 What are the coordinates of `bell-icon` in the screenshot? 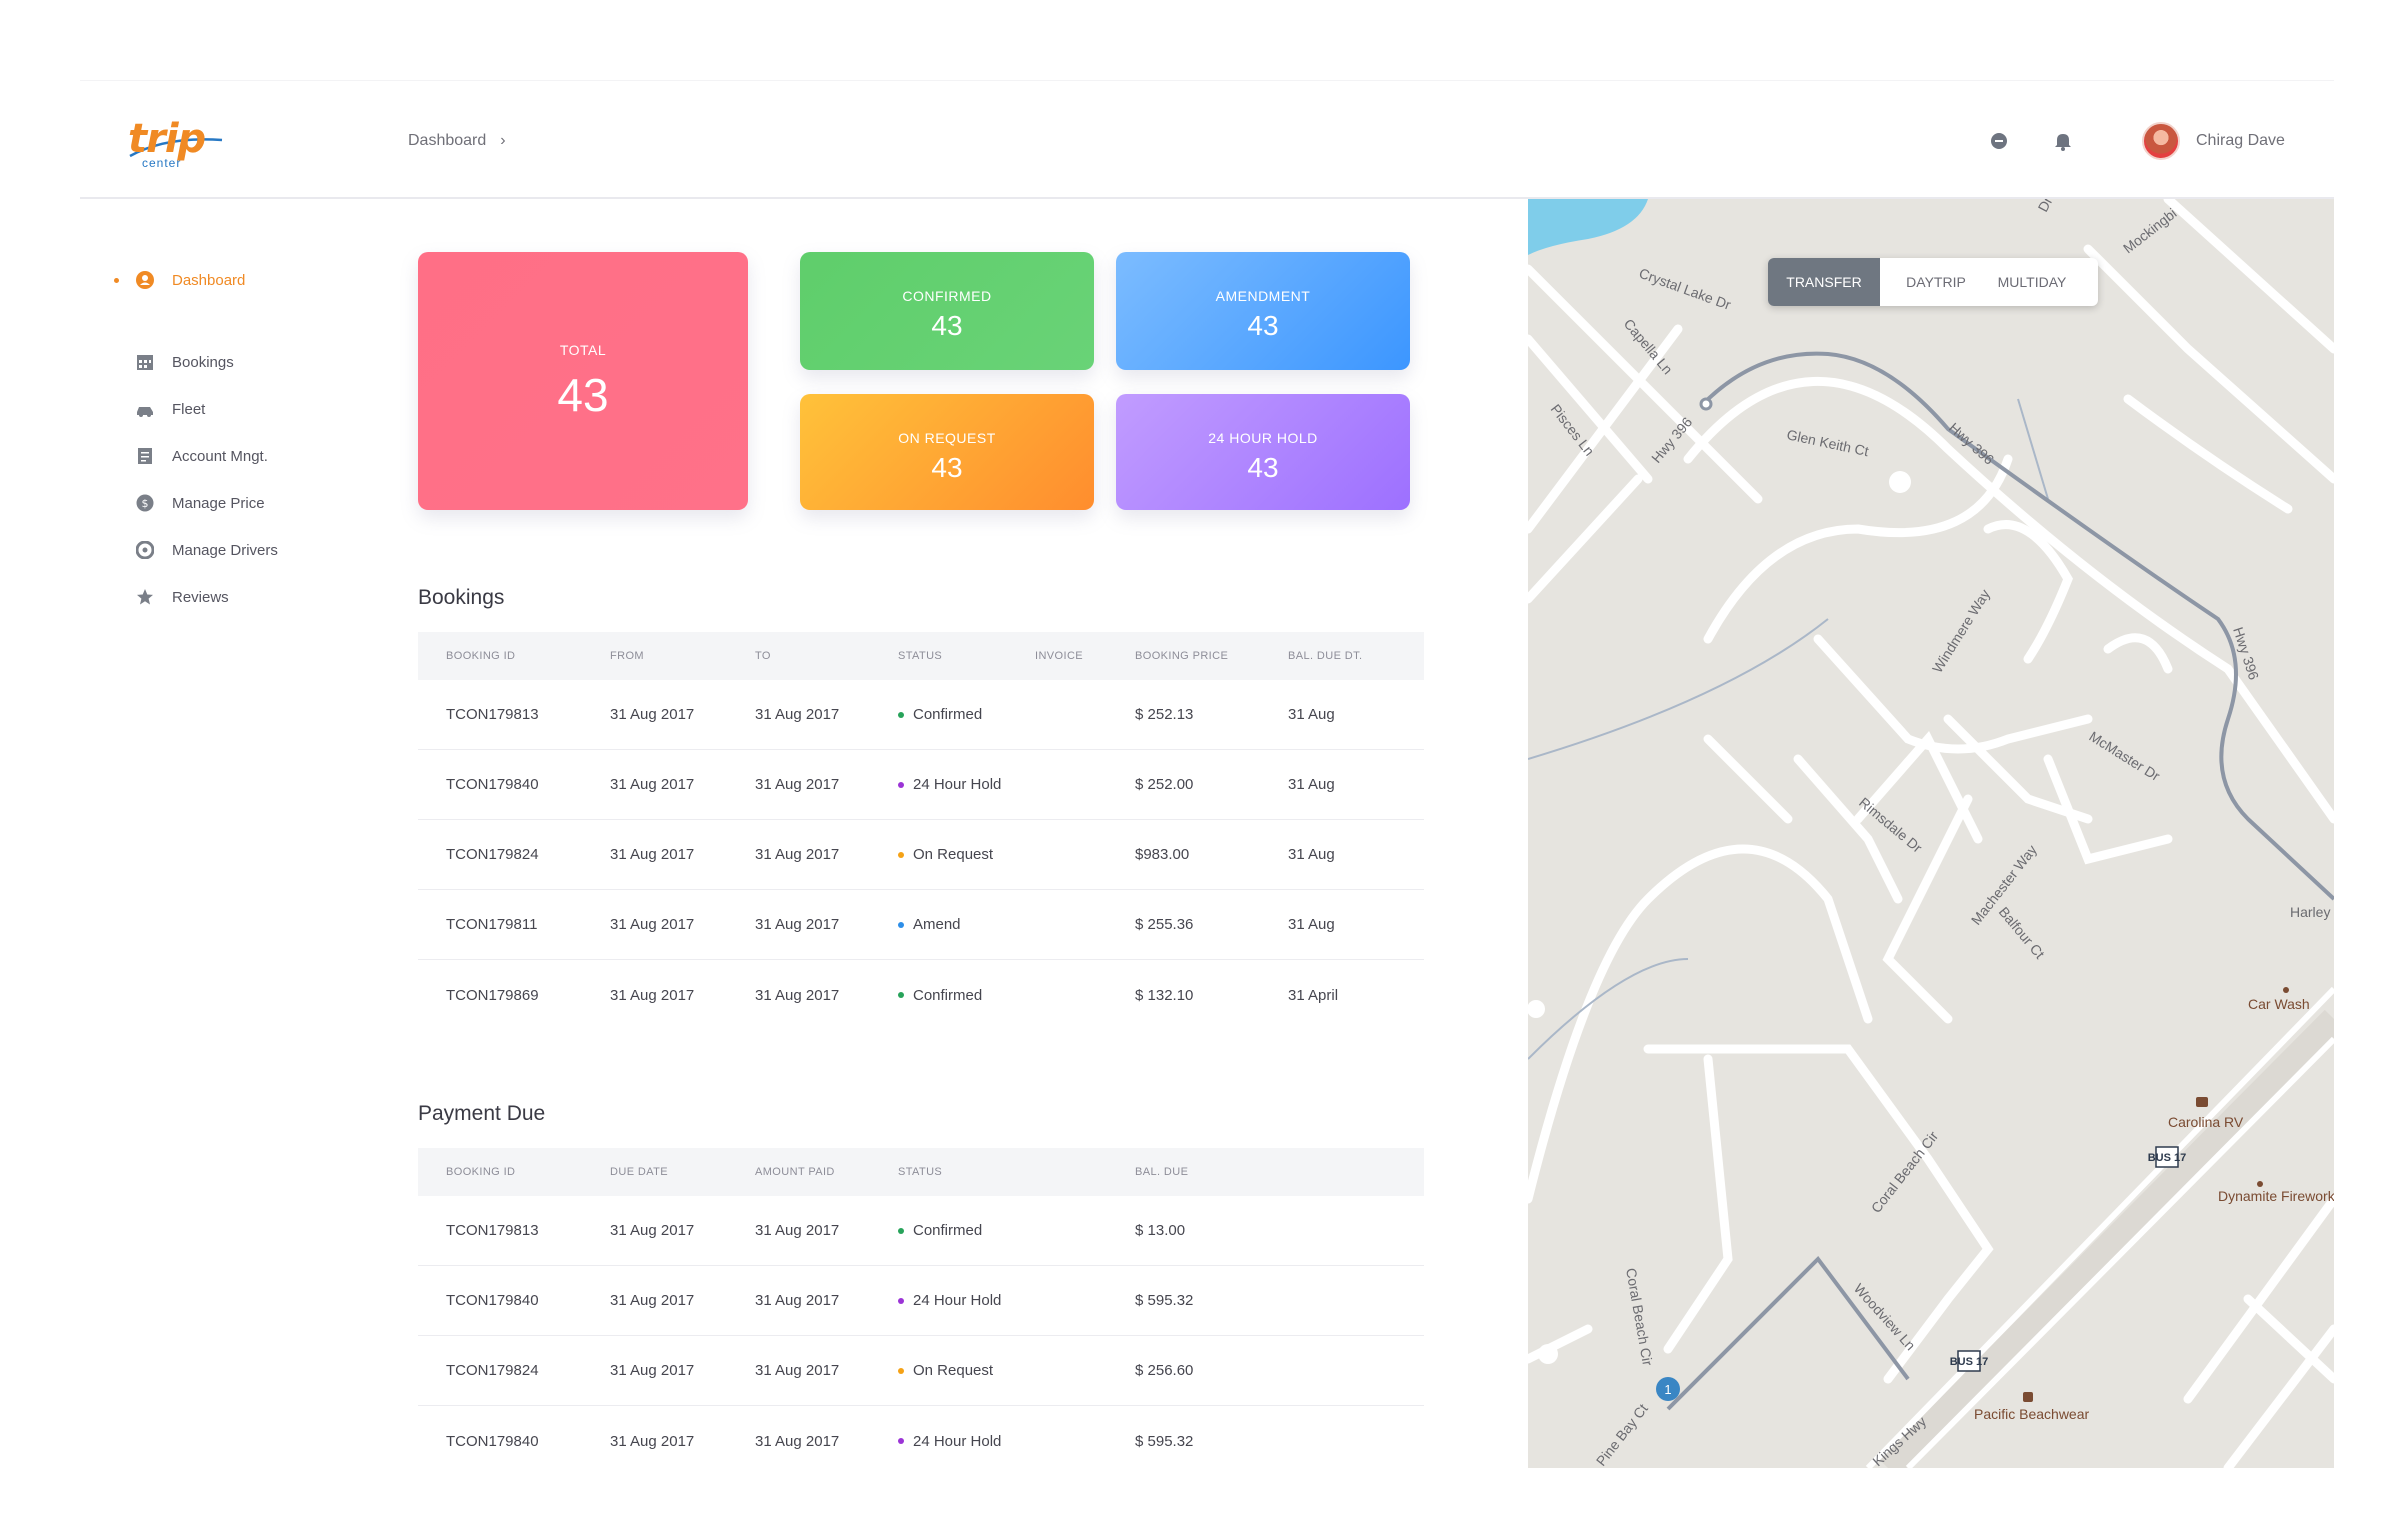 It's located at (2063, 141).